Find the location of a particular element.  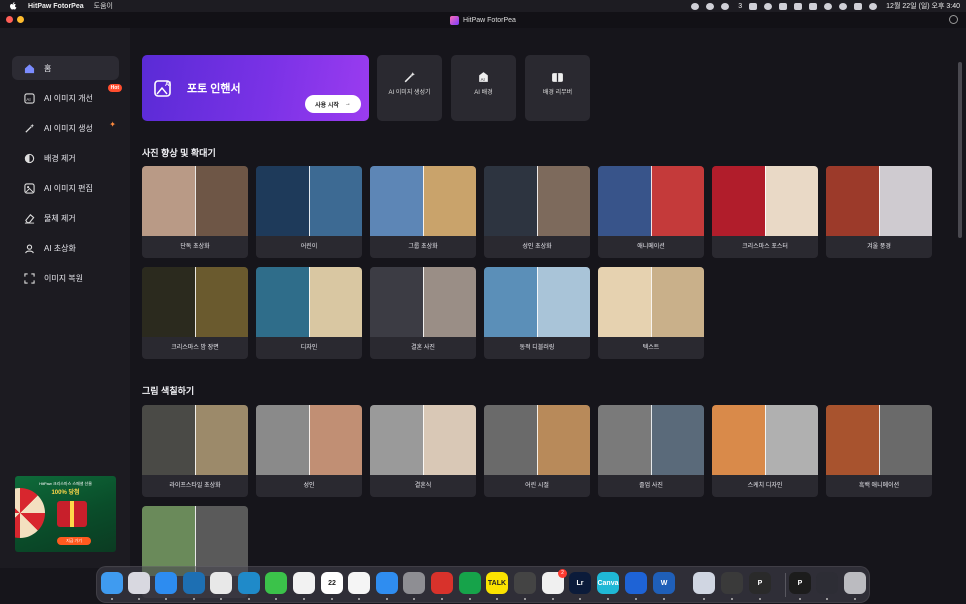

edge-icon is located at coordinates (249, 583).